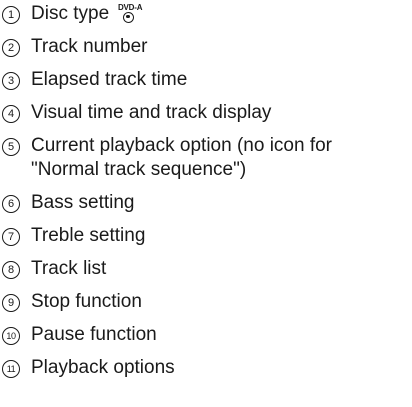 The image size is (412, 407). What do you see at coordinates (69, 268) in the screenshot?
I see `legend-item-label: Track list` at bounding box center [69, 268].